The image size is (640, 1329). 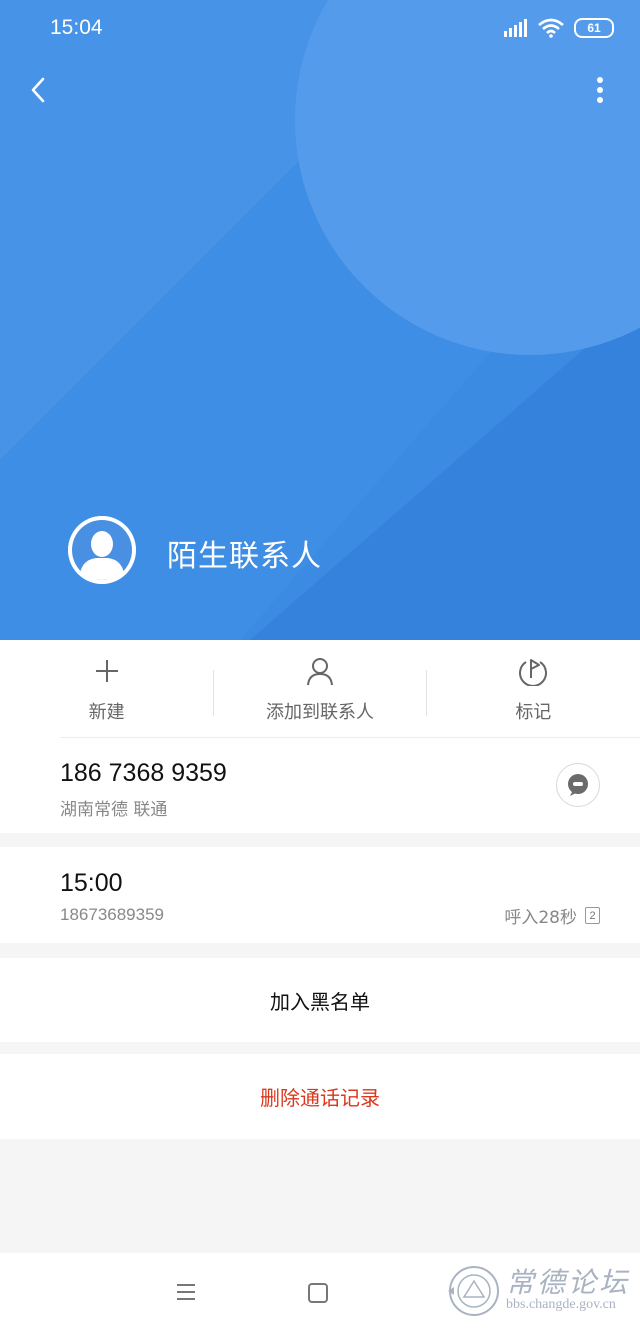 I want to click on more-options-button, so click(x=600, y=90).